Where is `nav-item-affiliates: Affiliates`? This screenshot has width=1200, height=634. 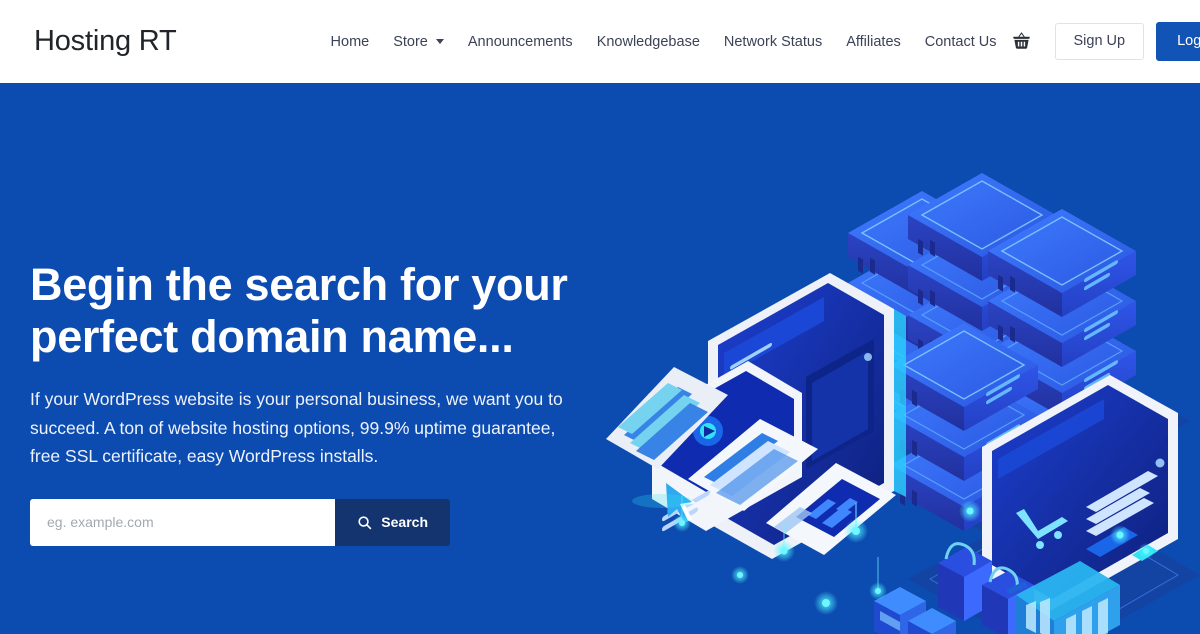 nav-item-affiliates: Affiliates is located at coordinates (873, 42).